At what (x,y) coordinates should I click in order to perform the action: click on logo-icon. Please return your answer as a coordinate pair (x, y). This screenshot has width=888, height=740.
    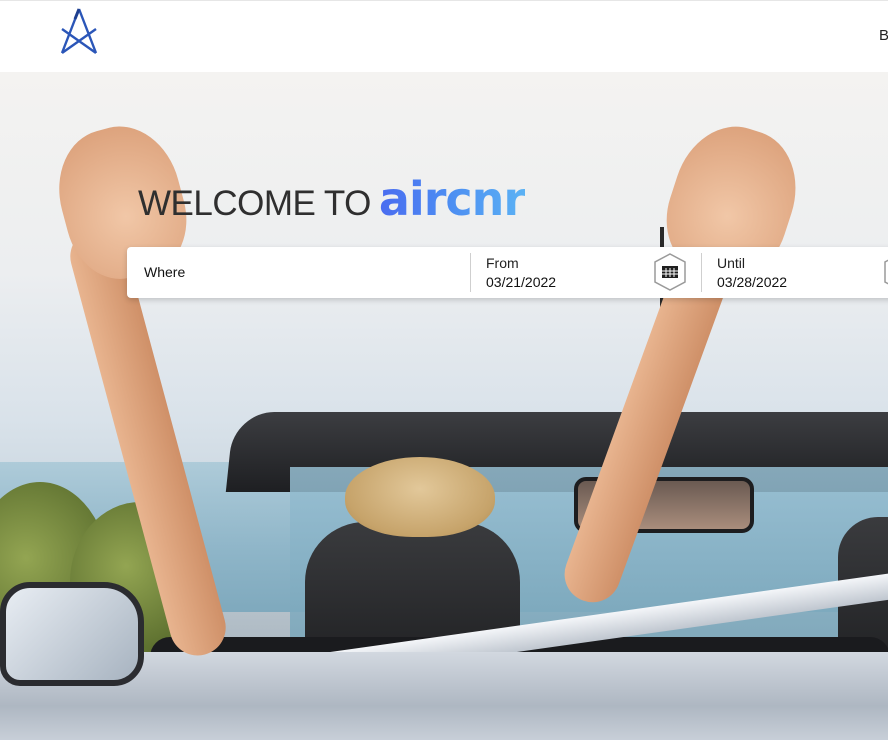
    Looking at the image, I should click on (79, 32).